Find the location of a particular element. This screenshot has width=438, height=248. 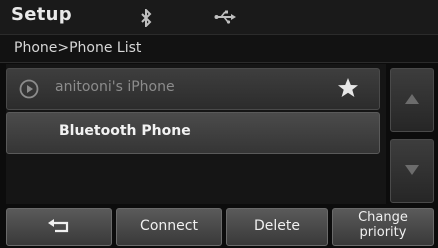

list-item-label: anitooni's iPhone is located at coordinates (115, 87).